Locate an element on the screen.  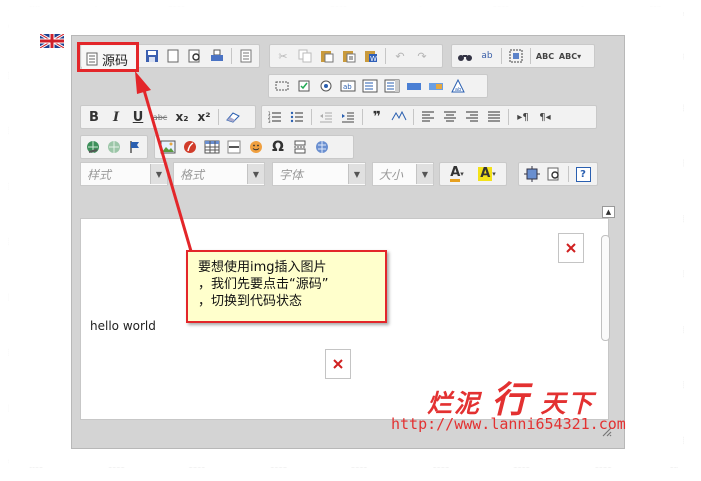
align-right-icon is located at coordinates (472, 117).